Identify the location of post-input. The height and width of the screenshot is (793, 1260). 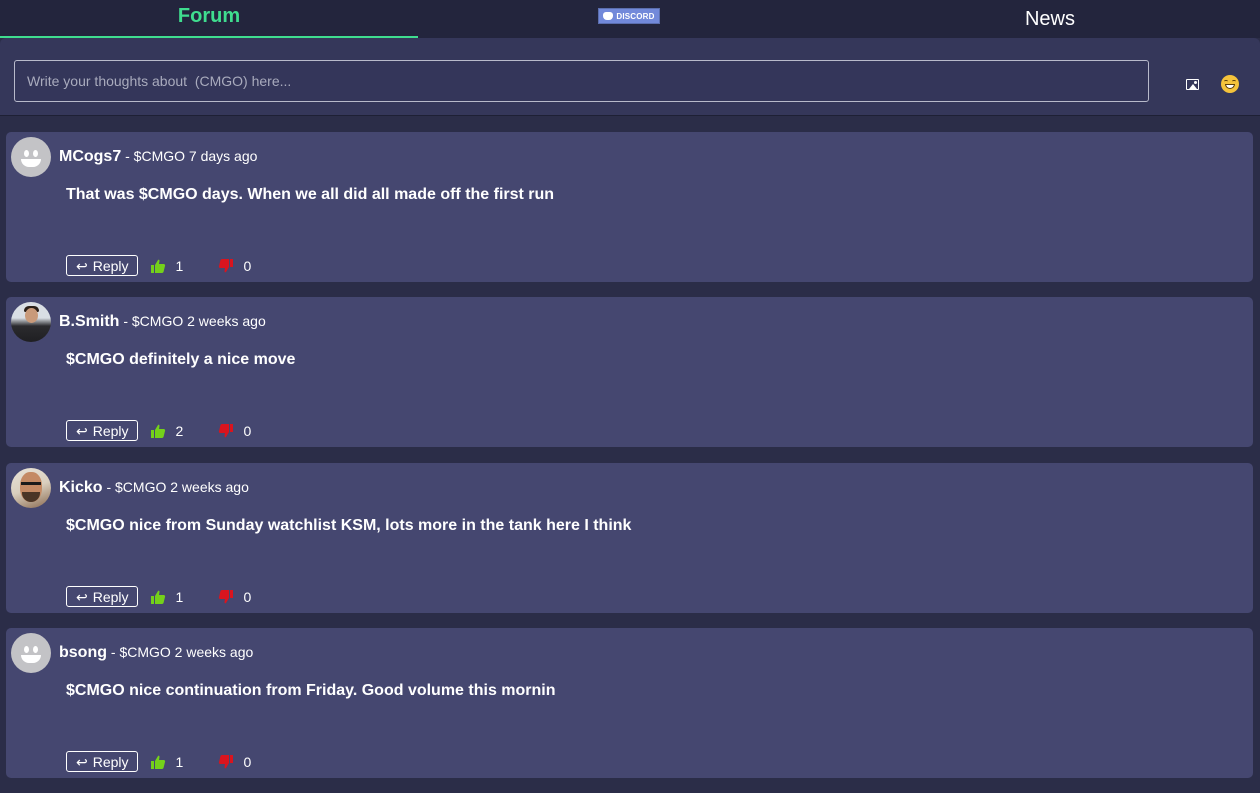
(581, 81).